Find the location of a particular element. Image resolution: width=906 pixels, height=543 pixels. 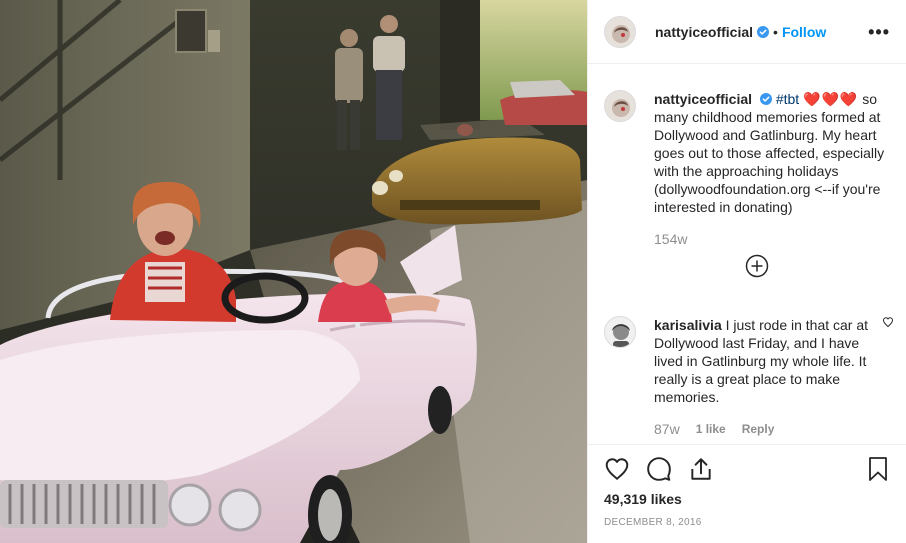

hashtag-link: #tbt is located at coordinates (787, 99).